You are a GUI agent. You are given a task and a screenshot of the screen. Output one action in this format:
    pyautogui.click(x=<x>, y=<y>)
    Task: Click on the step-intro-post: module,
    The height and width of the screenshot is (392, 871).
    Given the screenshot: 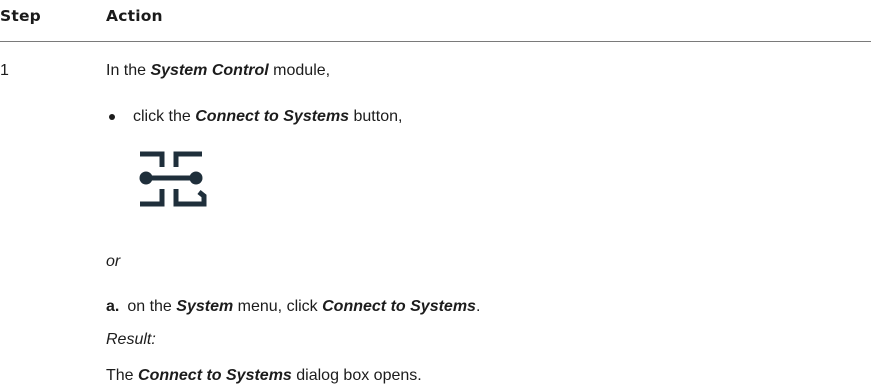 What is the action you would take?
    pyautogui.click(x=299, y=70)
    